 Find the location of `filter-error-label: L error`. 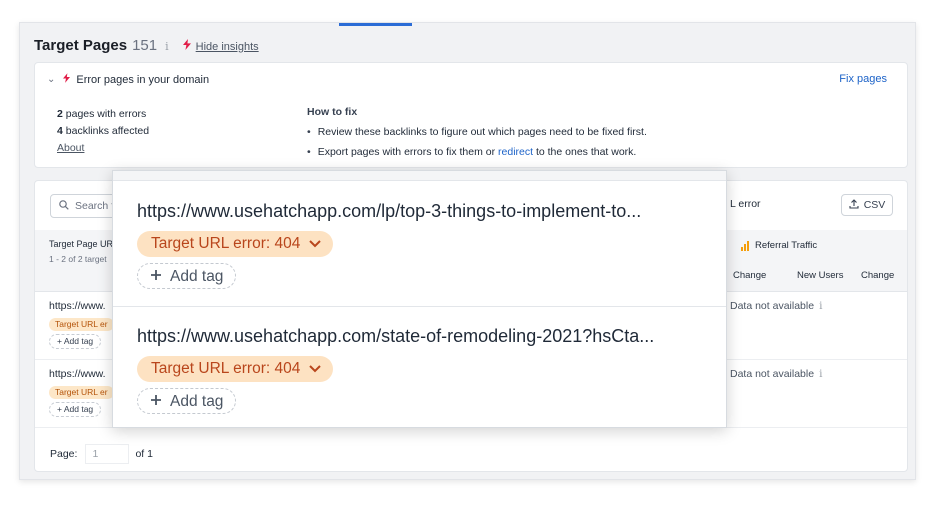

filter-error-label: L error is located at coordinates (745, 204).